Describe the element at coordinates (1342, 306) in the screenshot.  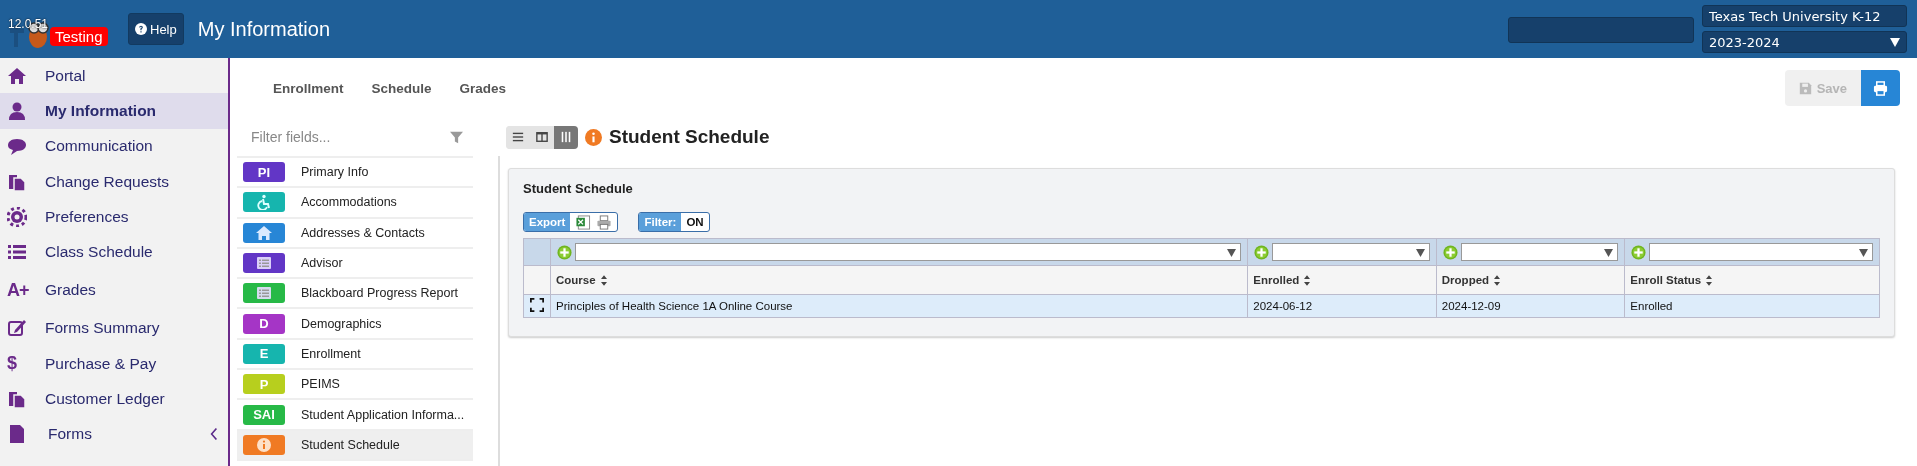
I see `table-cell: 2024-06-12` at that location.